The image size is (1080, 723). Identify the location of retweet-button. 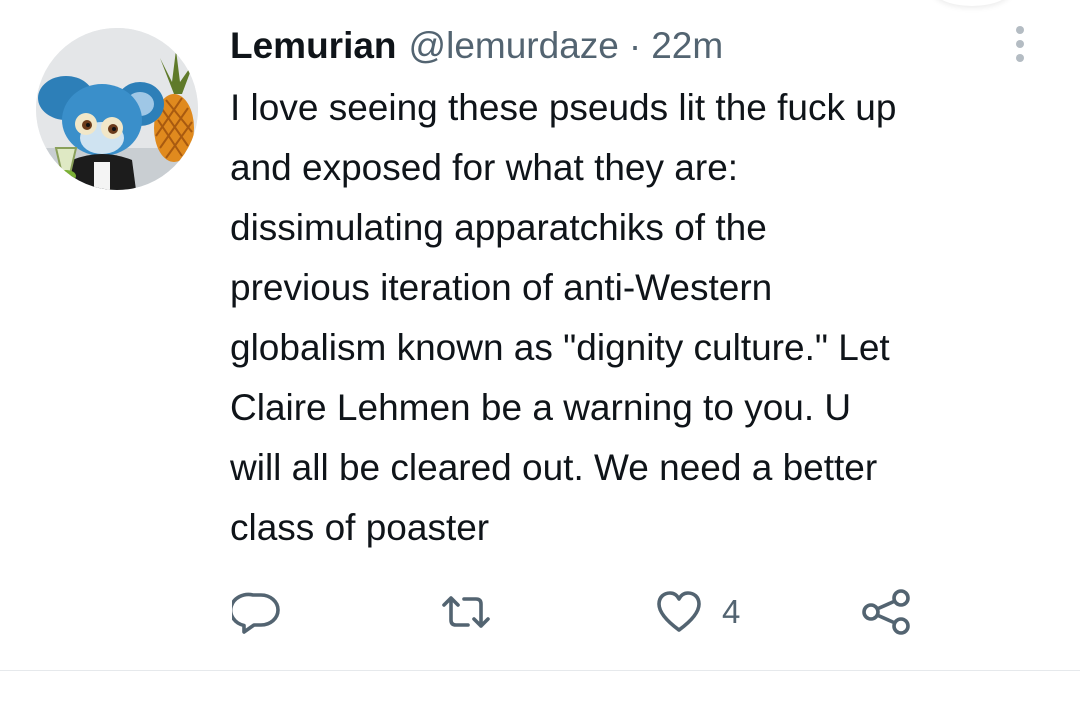
(466, 612).